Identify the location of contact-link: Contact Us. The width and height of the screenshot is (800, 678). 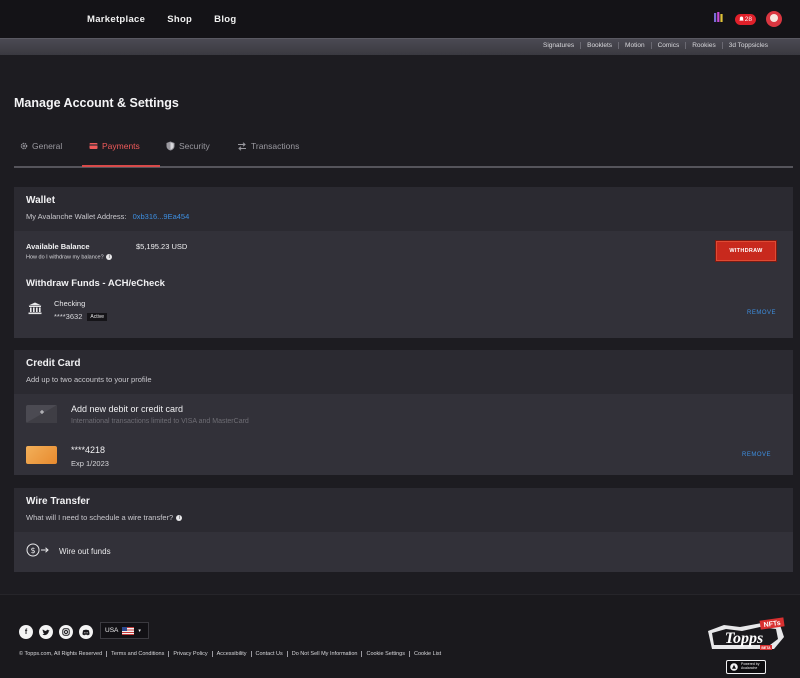
(268, 654).